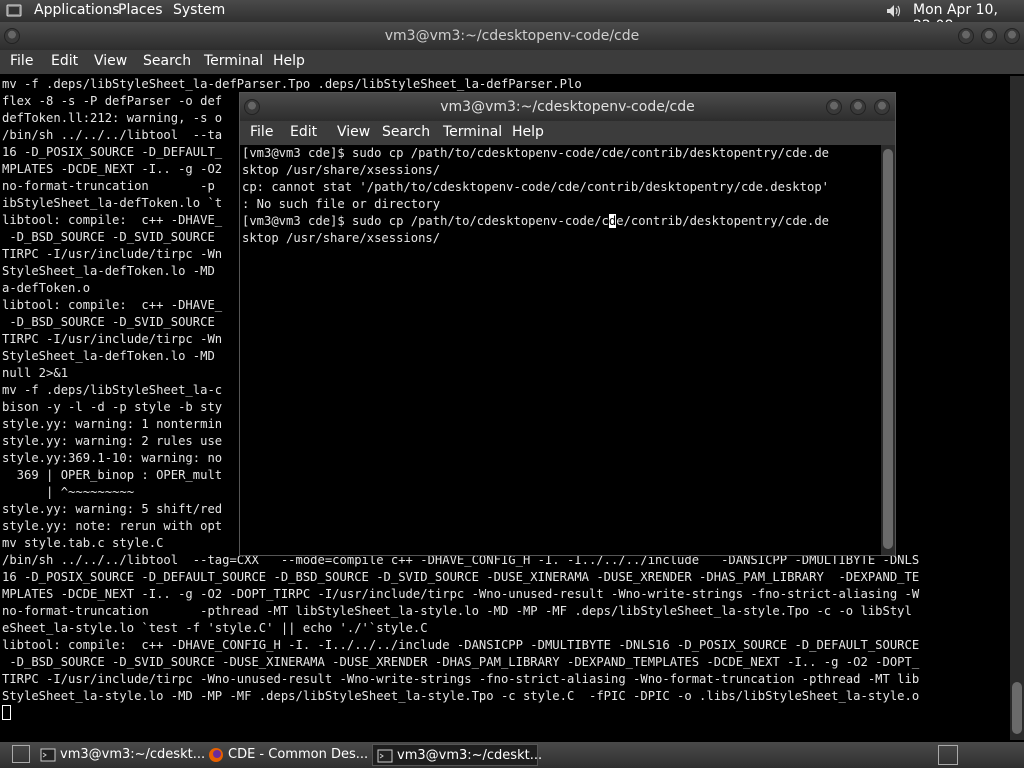  What do you see at coordinates (948, 755) in the screenshot?
I see `workspace-switcher-icon` at bounding box center [948, 755].